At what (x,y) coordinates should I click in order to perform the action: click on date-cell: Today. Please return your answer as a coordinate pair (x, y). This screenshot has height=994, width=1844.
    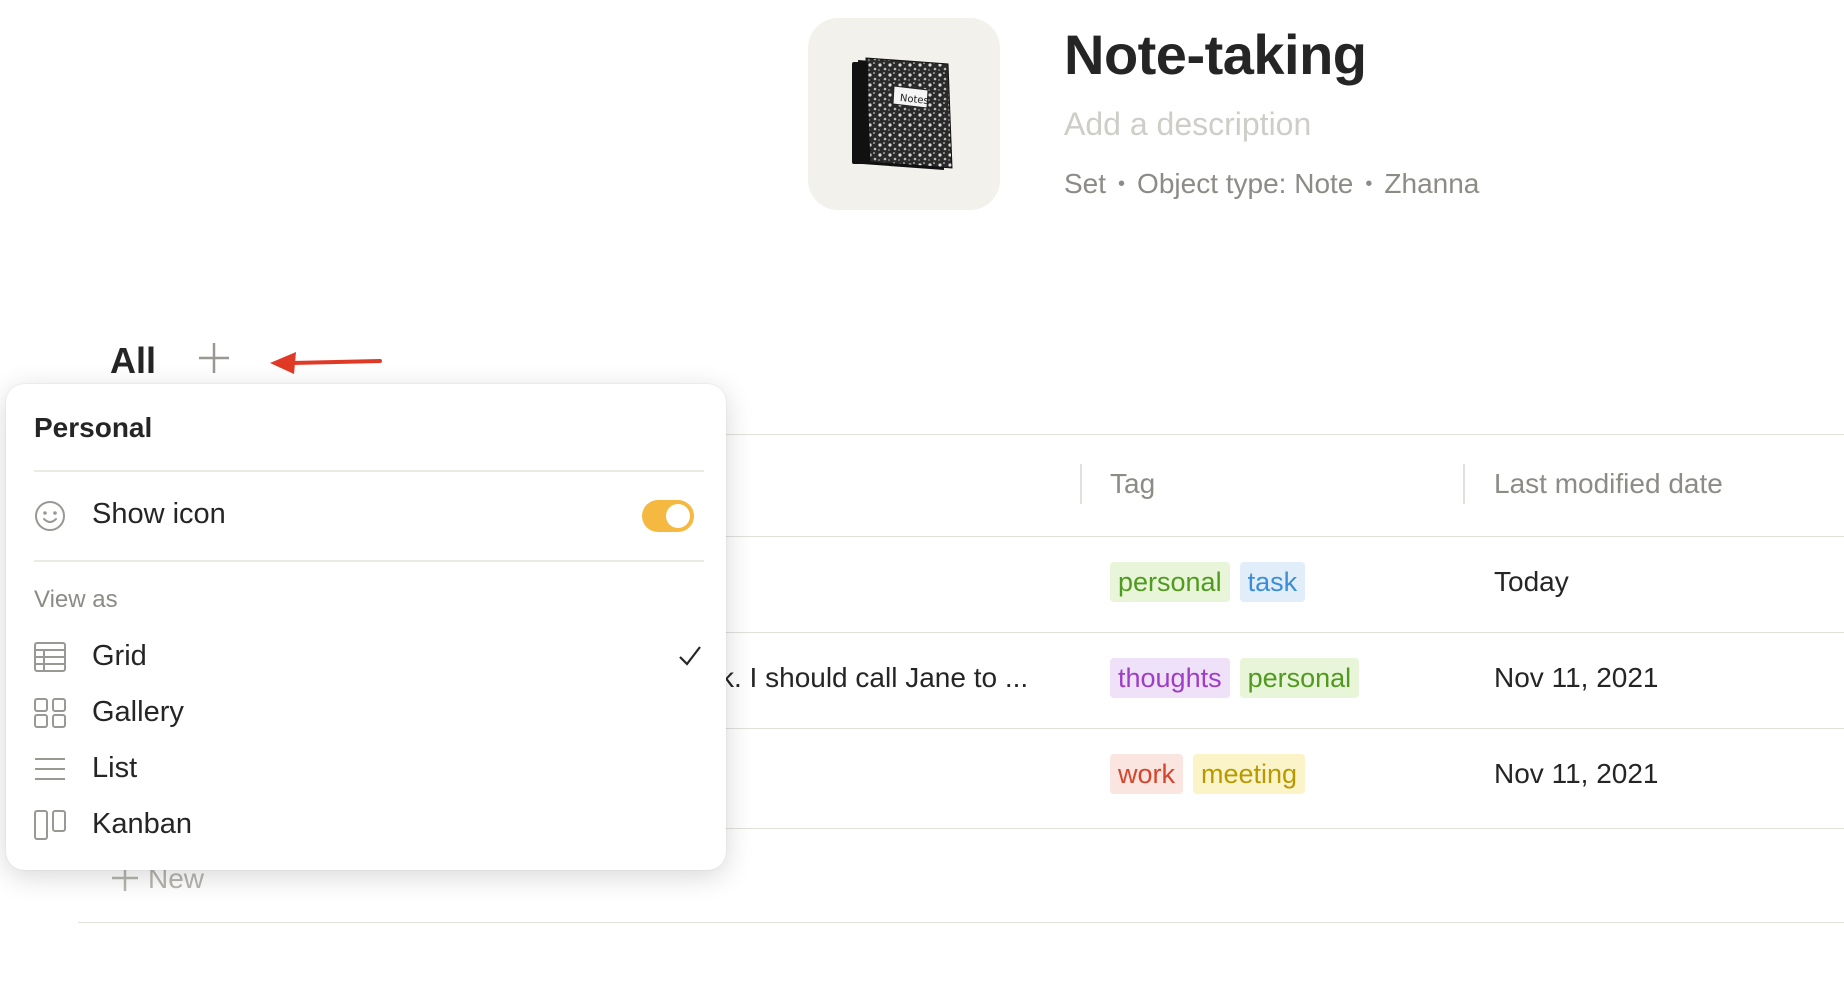
    Looking at the image, I should click on (1531, 581).